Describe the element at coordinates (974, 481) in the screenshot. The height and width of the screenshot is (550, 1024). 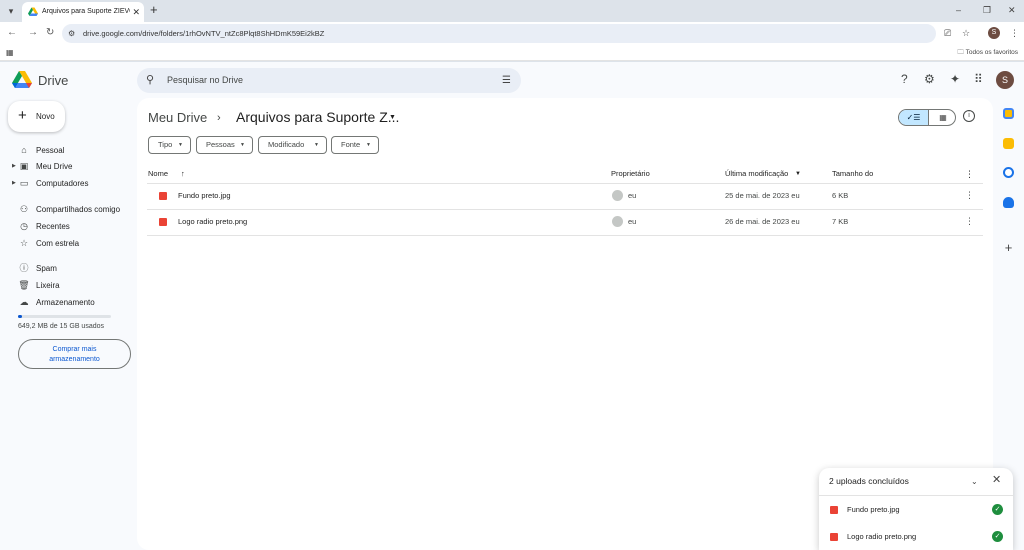
I see `collapse-chevron-icon: ⌄` at that location.